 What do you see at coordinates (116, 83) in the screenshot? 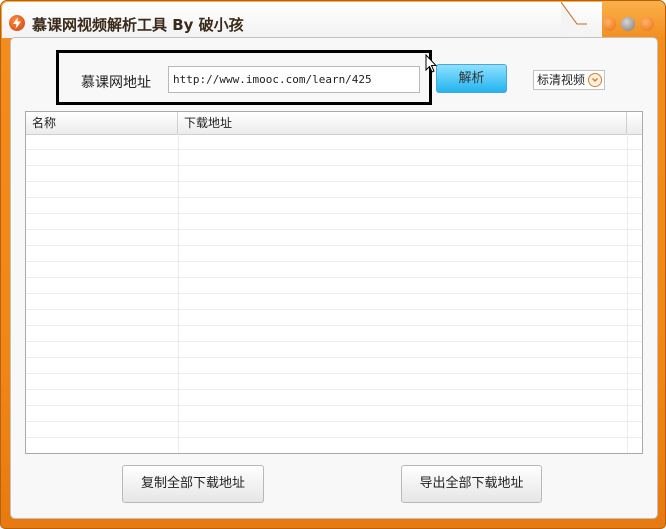
I see `url-label: 慕课网地址` at bounding box center [116, 83].